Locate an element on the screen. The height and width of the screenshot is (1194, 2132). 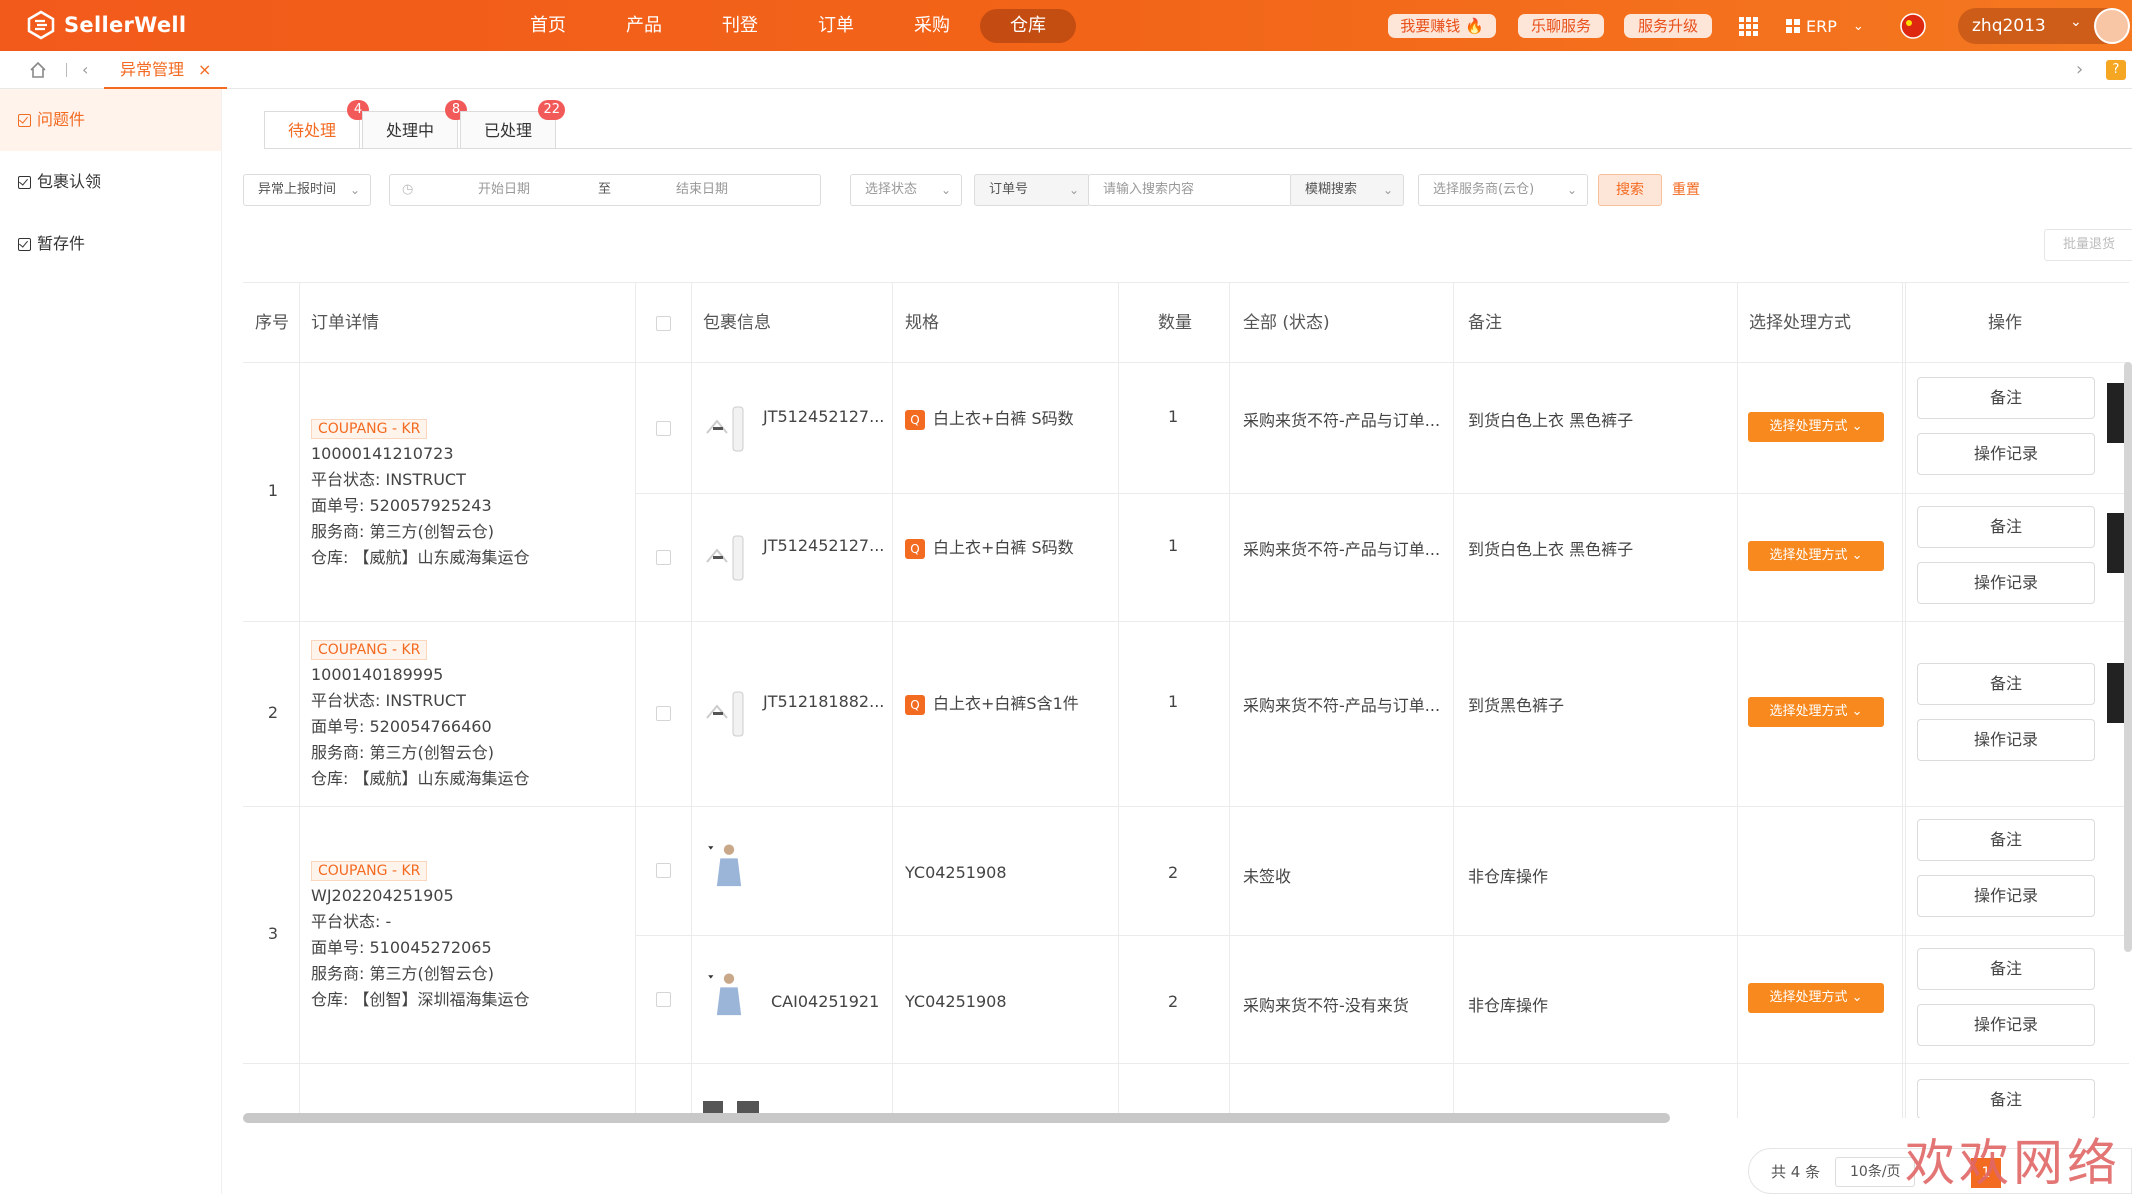
home-icon is located at coordinates (38, 70).